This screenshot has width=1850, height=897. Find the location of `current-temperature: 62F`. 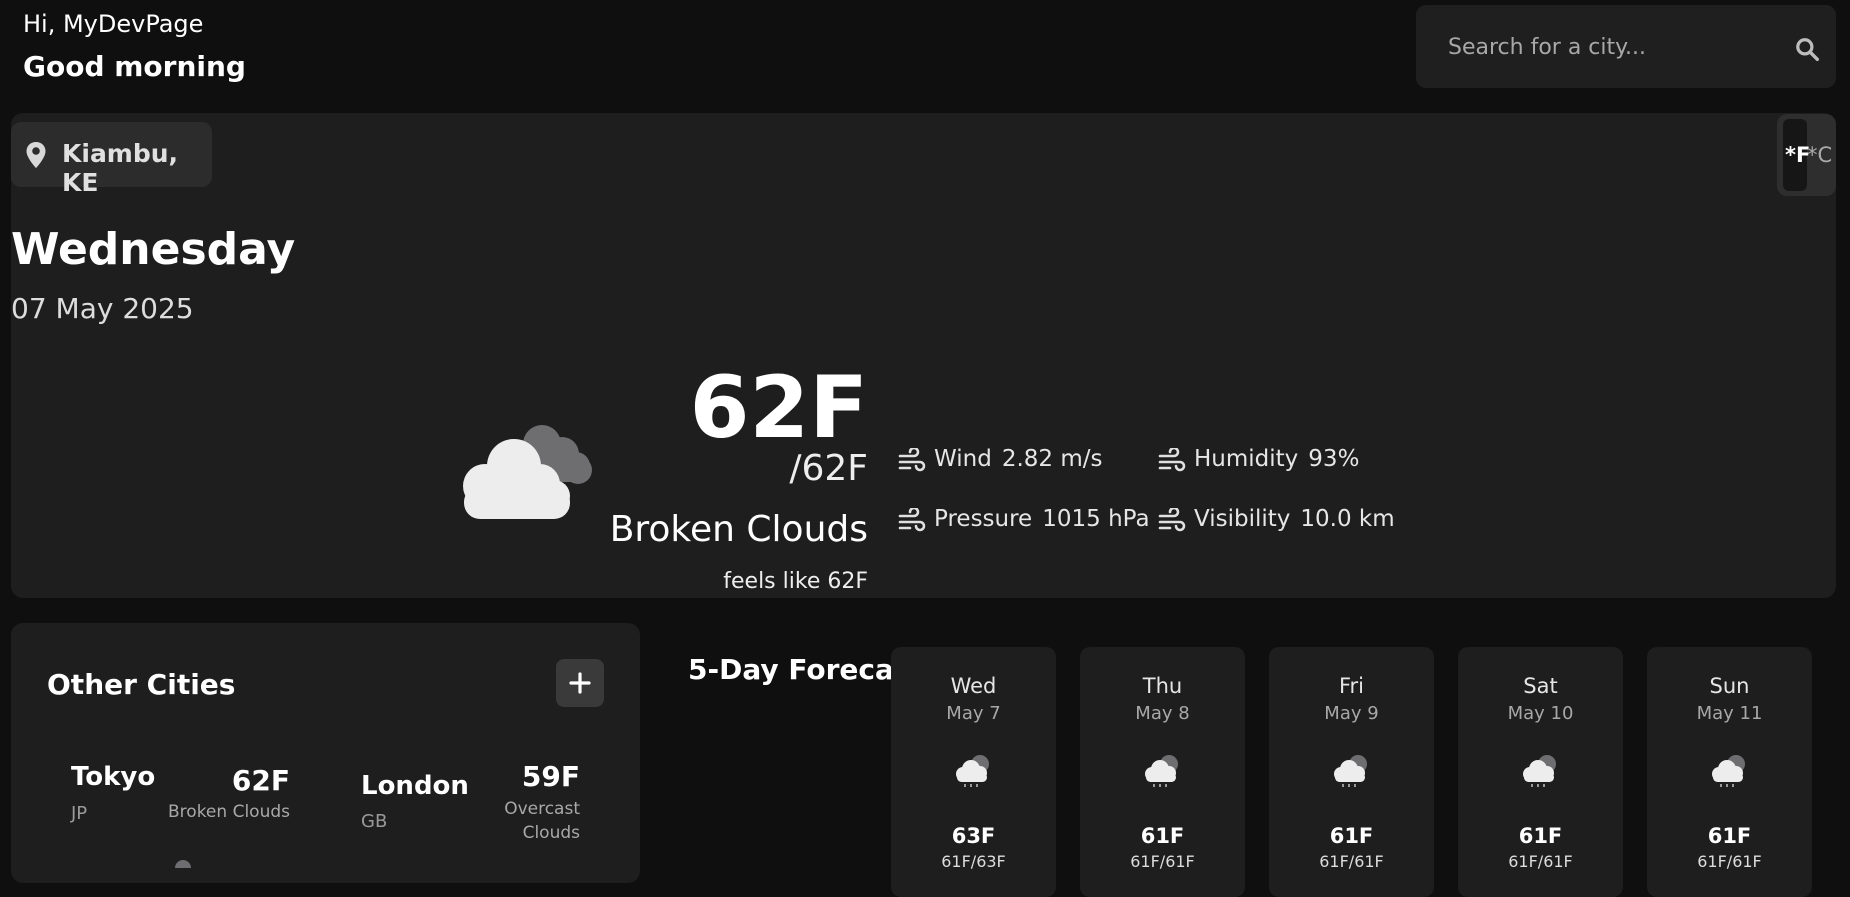

current-temperature: 62F is located at coordinates (778, 408).